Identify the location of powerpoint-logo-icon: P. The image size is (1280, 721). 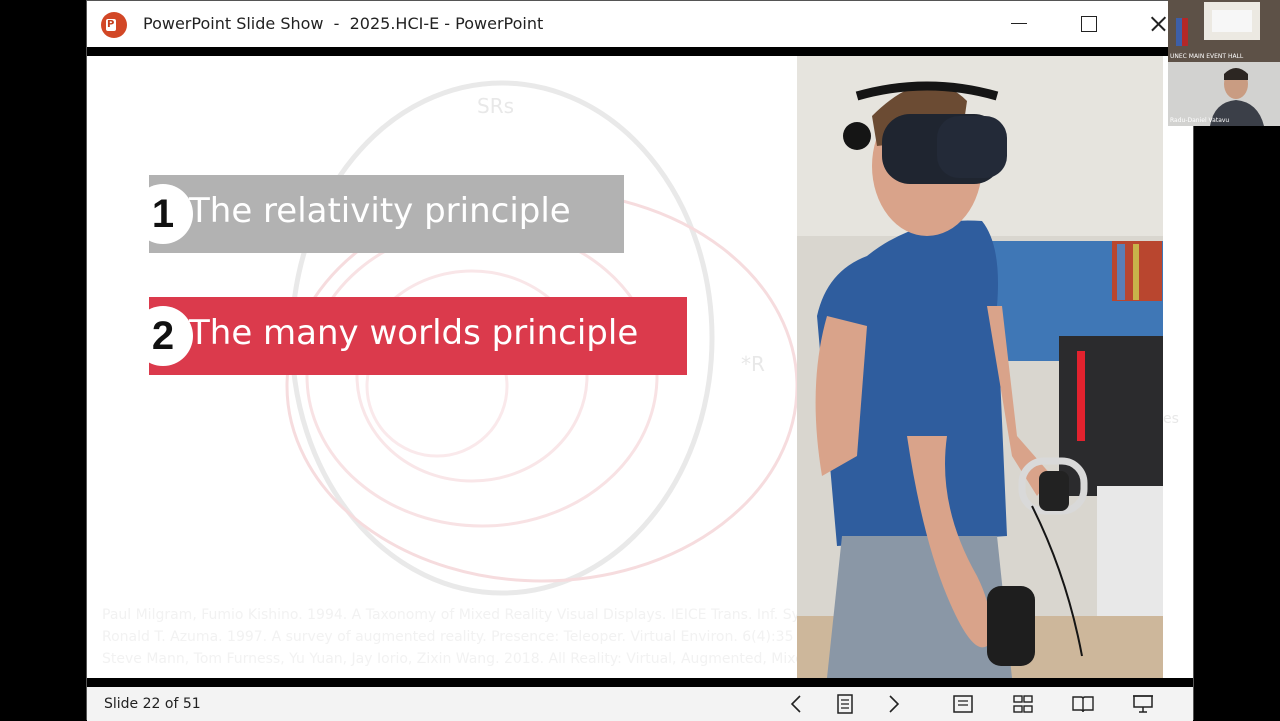
(114, 25).